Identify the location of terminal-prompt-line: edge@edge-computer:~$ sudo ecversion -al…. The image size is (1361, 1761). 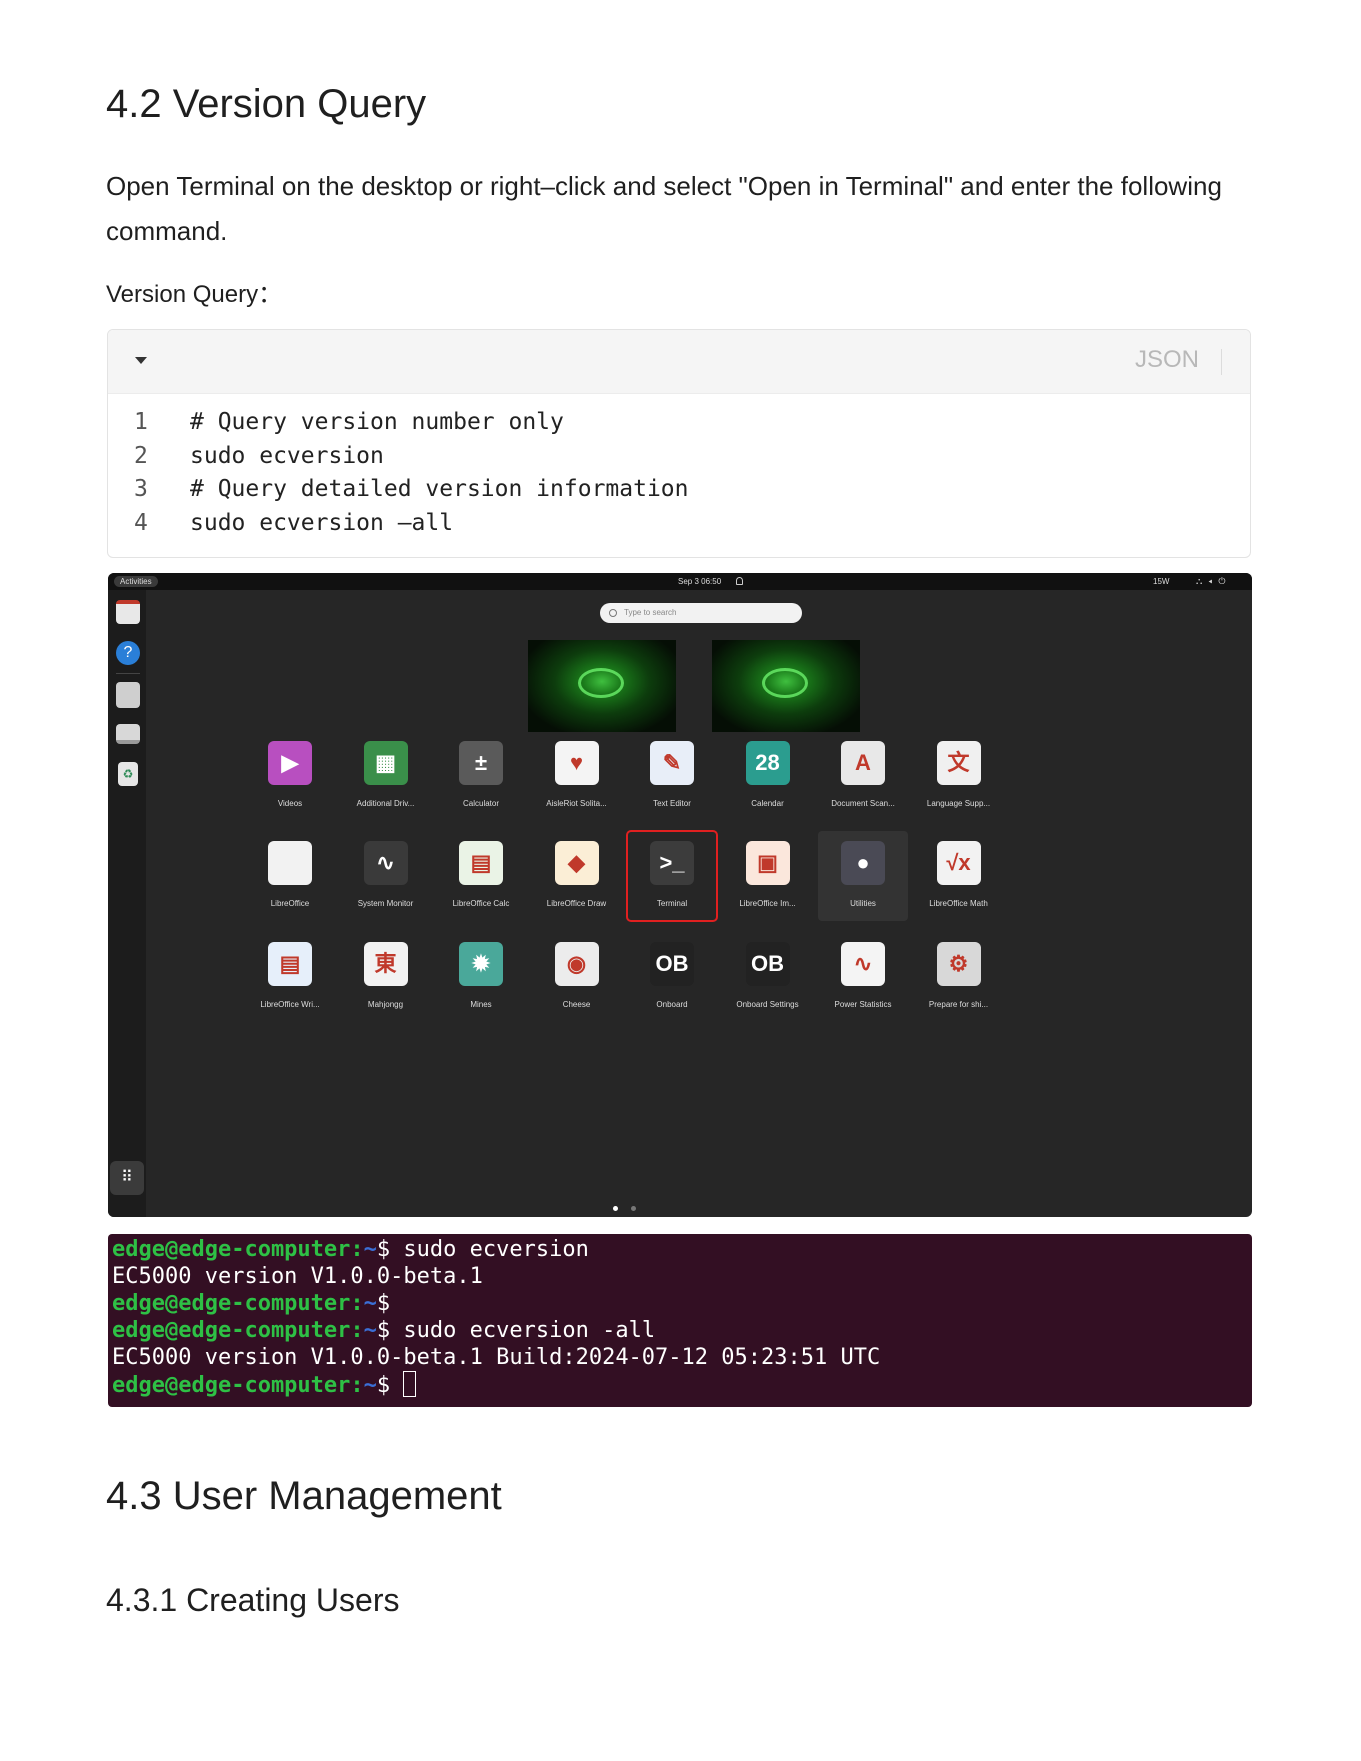
(384, 1330).